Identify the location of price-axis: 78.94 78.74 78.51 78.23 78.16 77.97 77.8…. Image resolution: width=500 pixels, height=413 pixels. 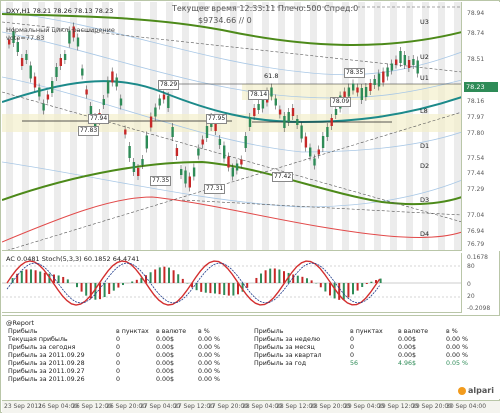
(481, 126).